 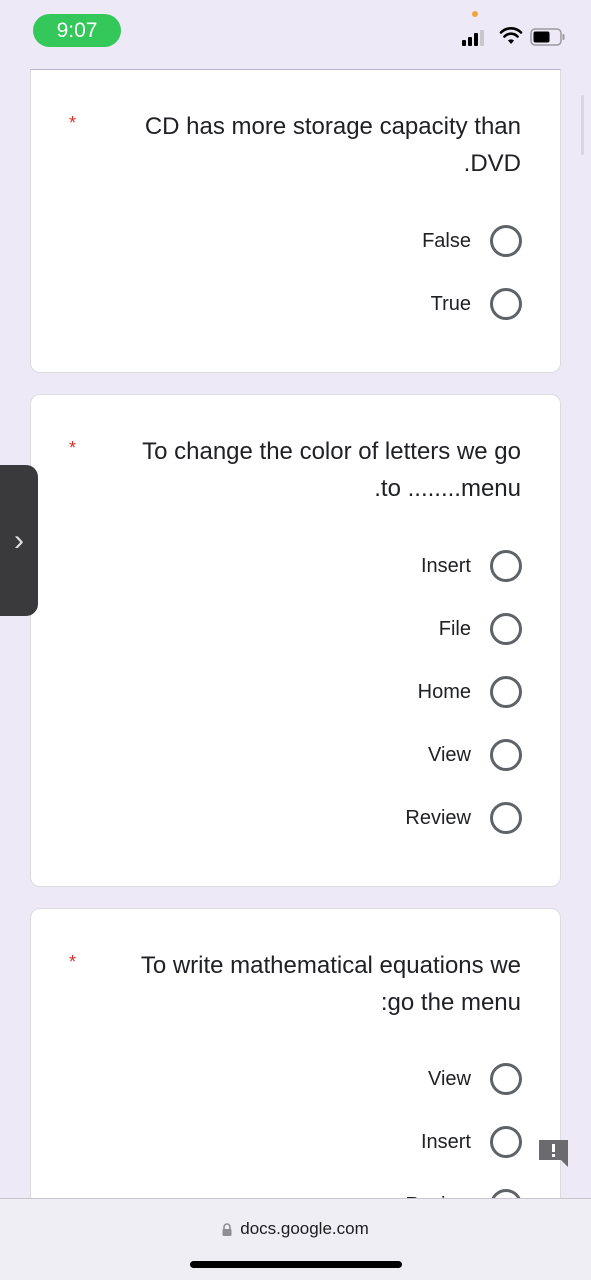 What do you see at coordinates (444, 691) in the screenshot?
I see `option-label: Home` at bounding box center [444, 691].